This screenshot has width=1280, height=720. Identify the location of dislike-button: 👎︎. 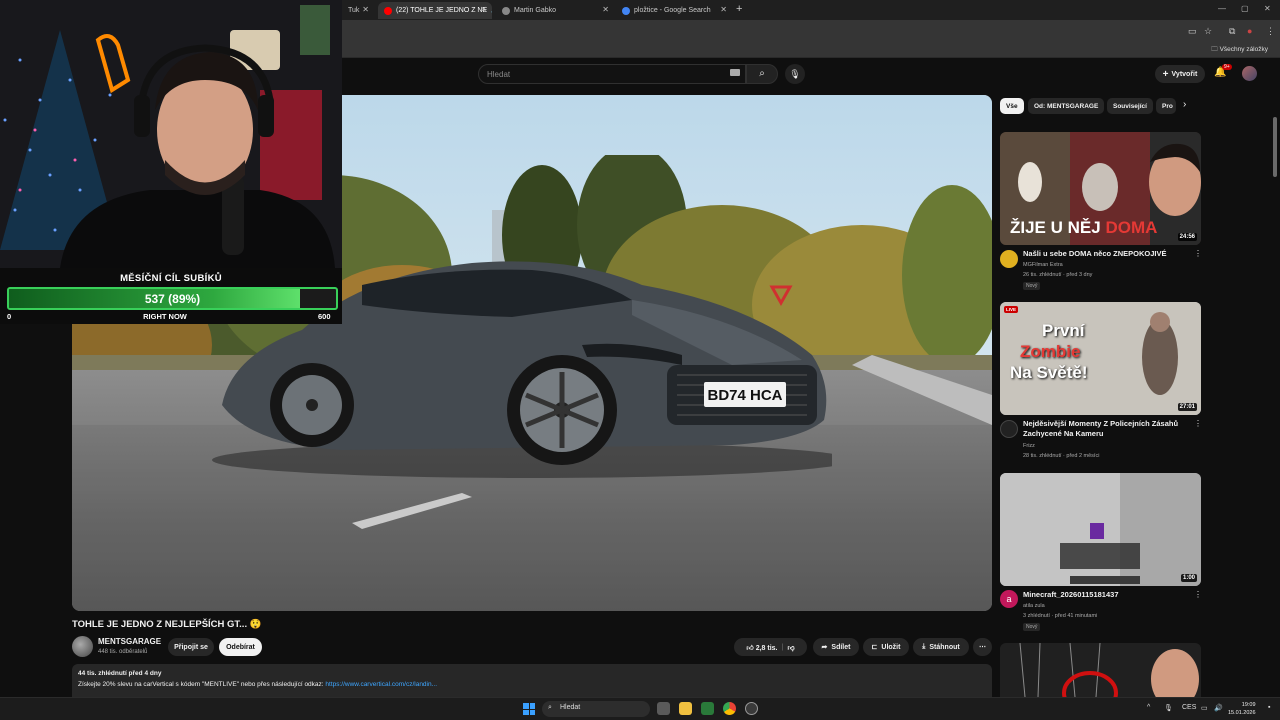
(790, 647).